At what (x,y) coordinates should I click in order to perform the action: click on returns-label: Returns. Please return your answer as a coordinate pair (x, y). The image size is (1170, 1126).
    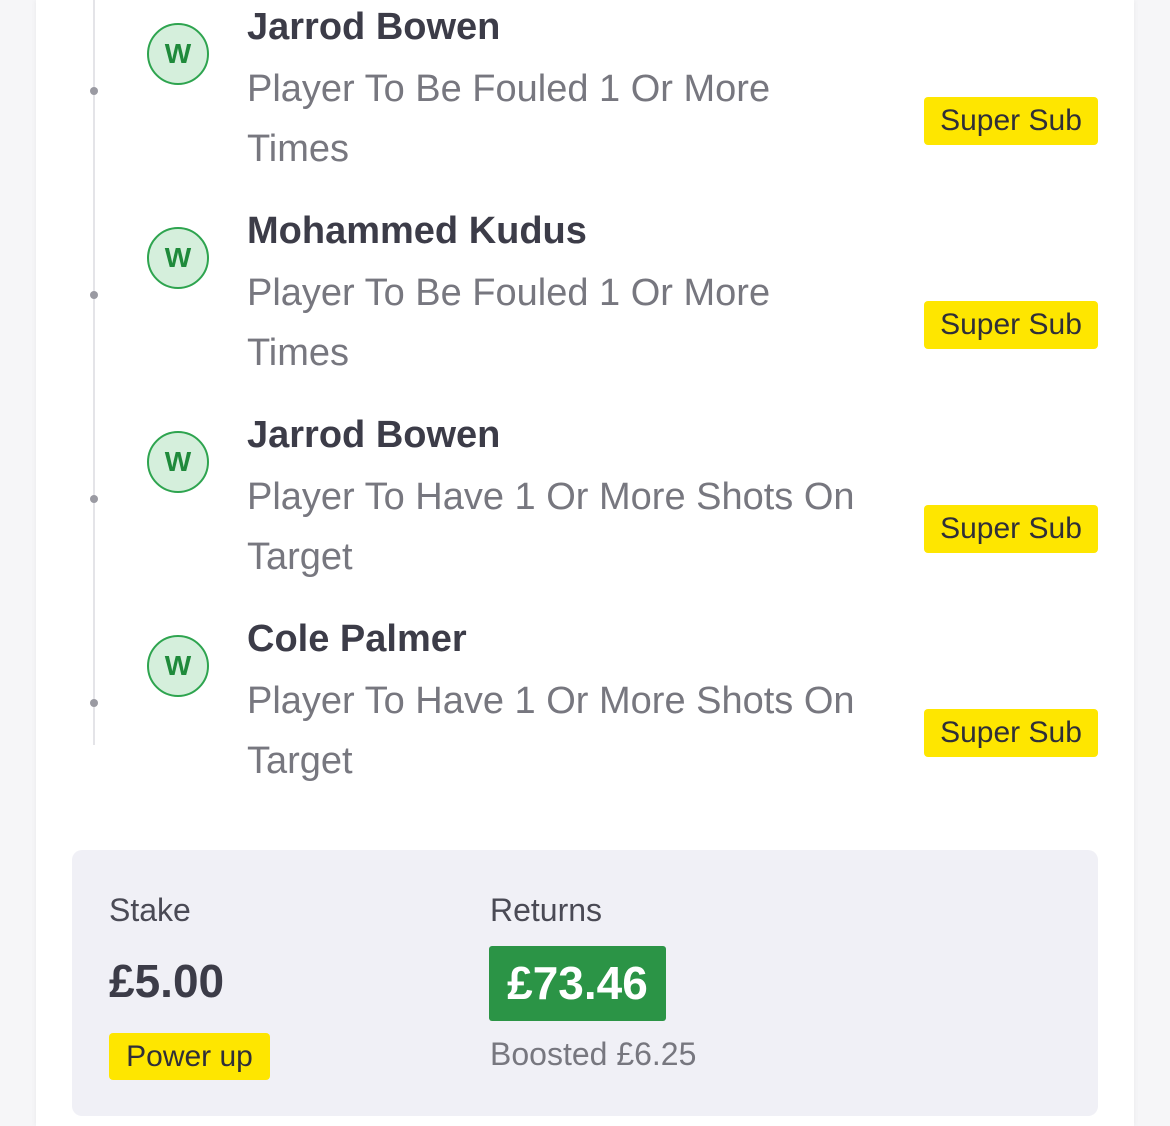
    Looking at the image, I should click on (546, 910).